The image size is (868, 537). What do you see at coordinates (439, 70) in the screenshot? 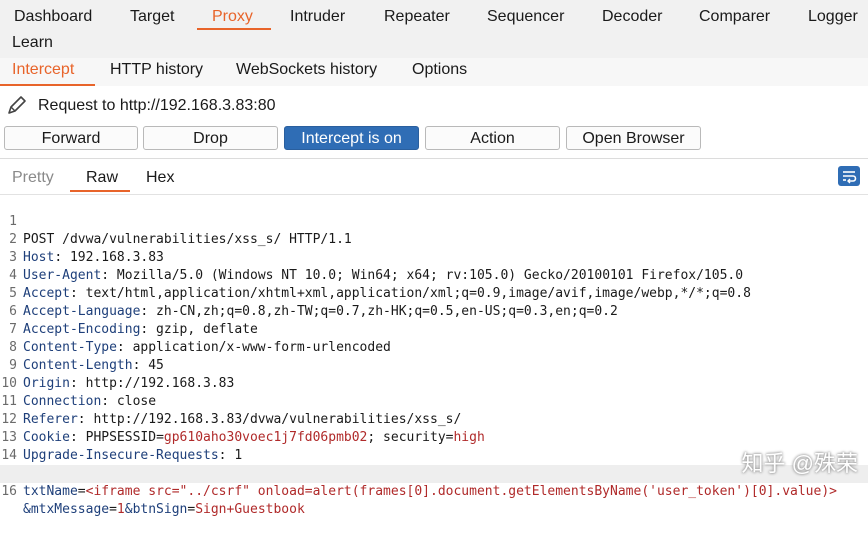
I see `tab-options: Options` at bounding box center [439, 70].